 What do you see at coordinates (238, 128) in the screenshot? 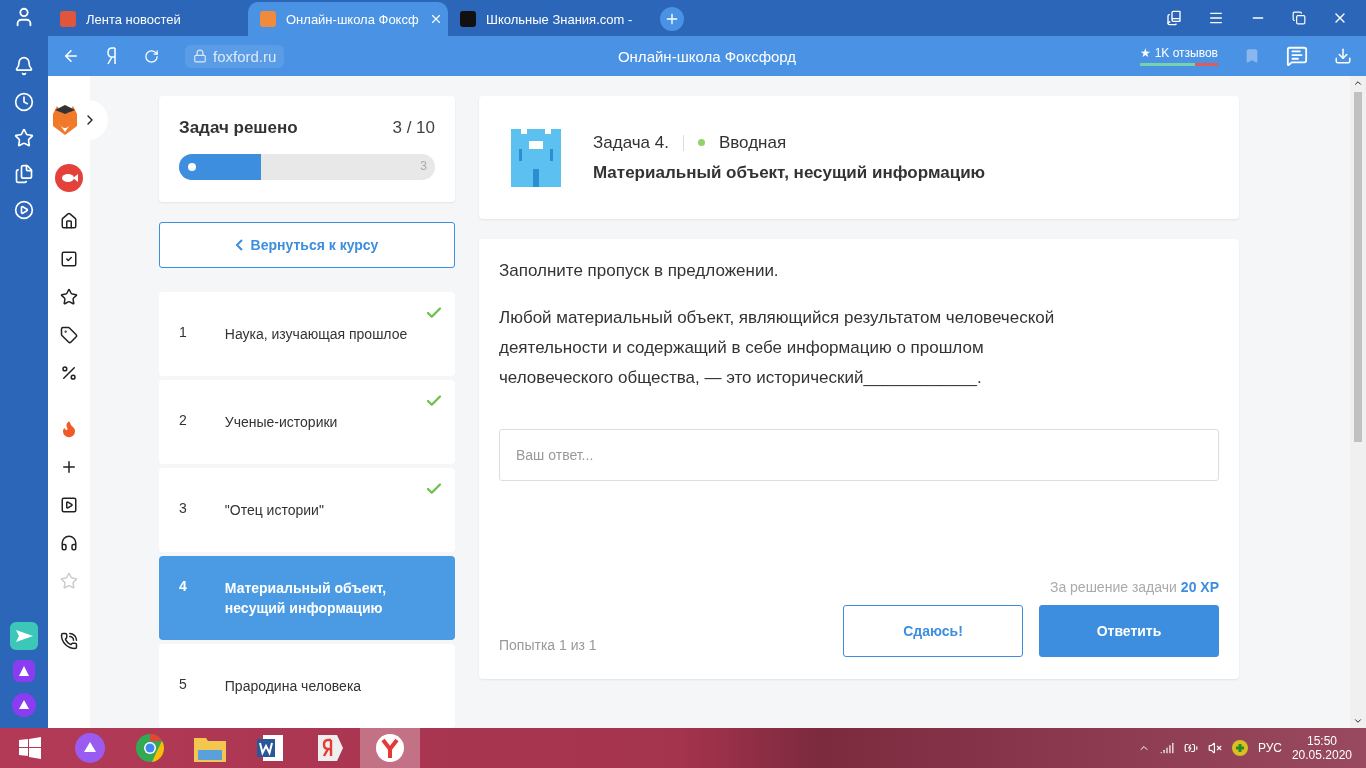
I see `progress-title: Задач решено` at bounding box center [238, 128].